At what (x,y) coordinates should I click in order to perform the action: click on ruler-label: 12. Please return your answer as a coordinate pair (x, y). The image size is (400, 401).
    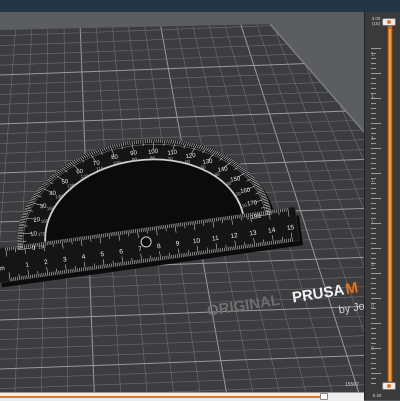
    Looking at the image, I should click on (234, 236).